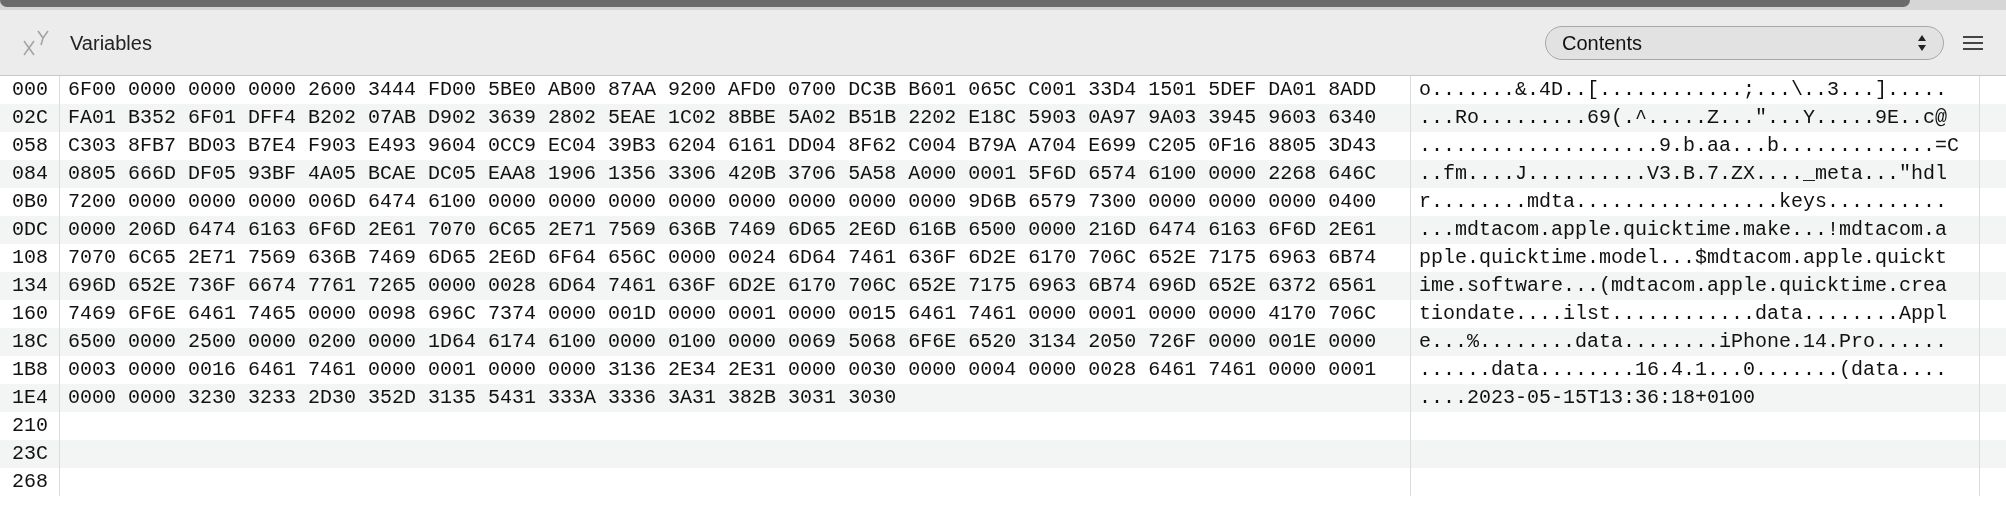 This screenshot has height=514, width=2006. What do you see at coordinates (1683, 118) in the screenshot?
I see `ascii-text: ...Ro.........69(.^.....Z..."...Y.....9E..c@` at bounding box center [1683, 118].